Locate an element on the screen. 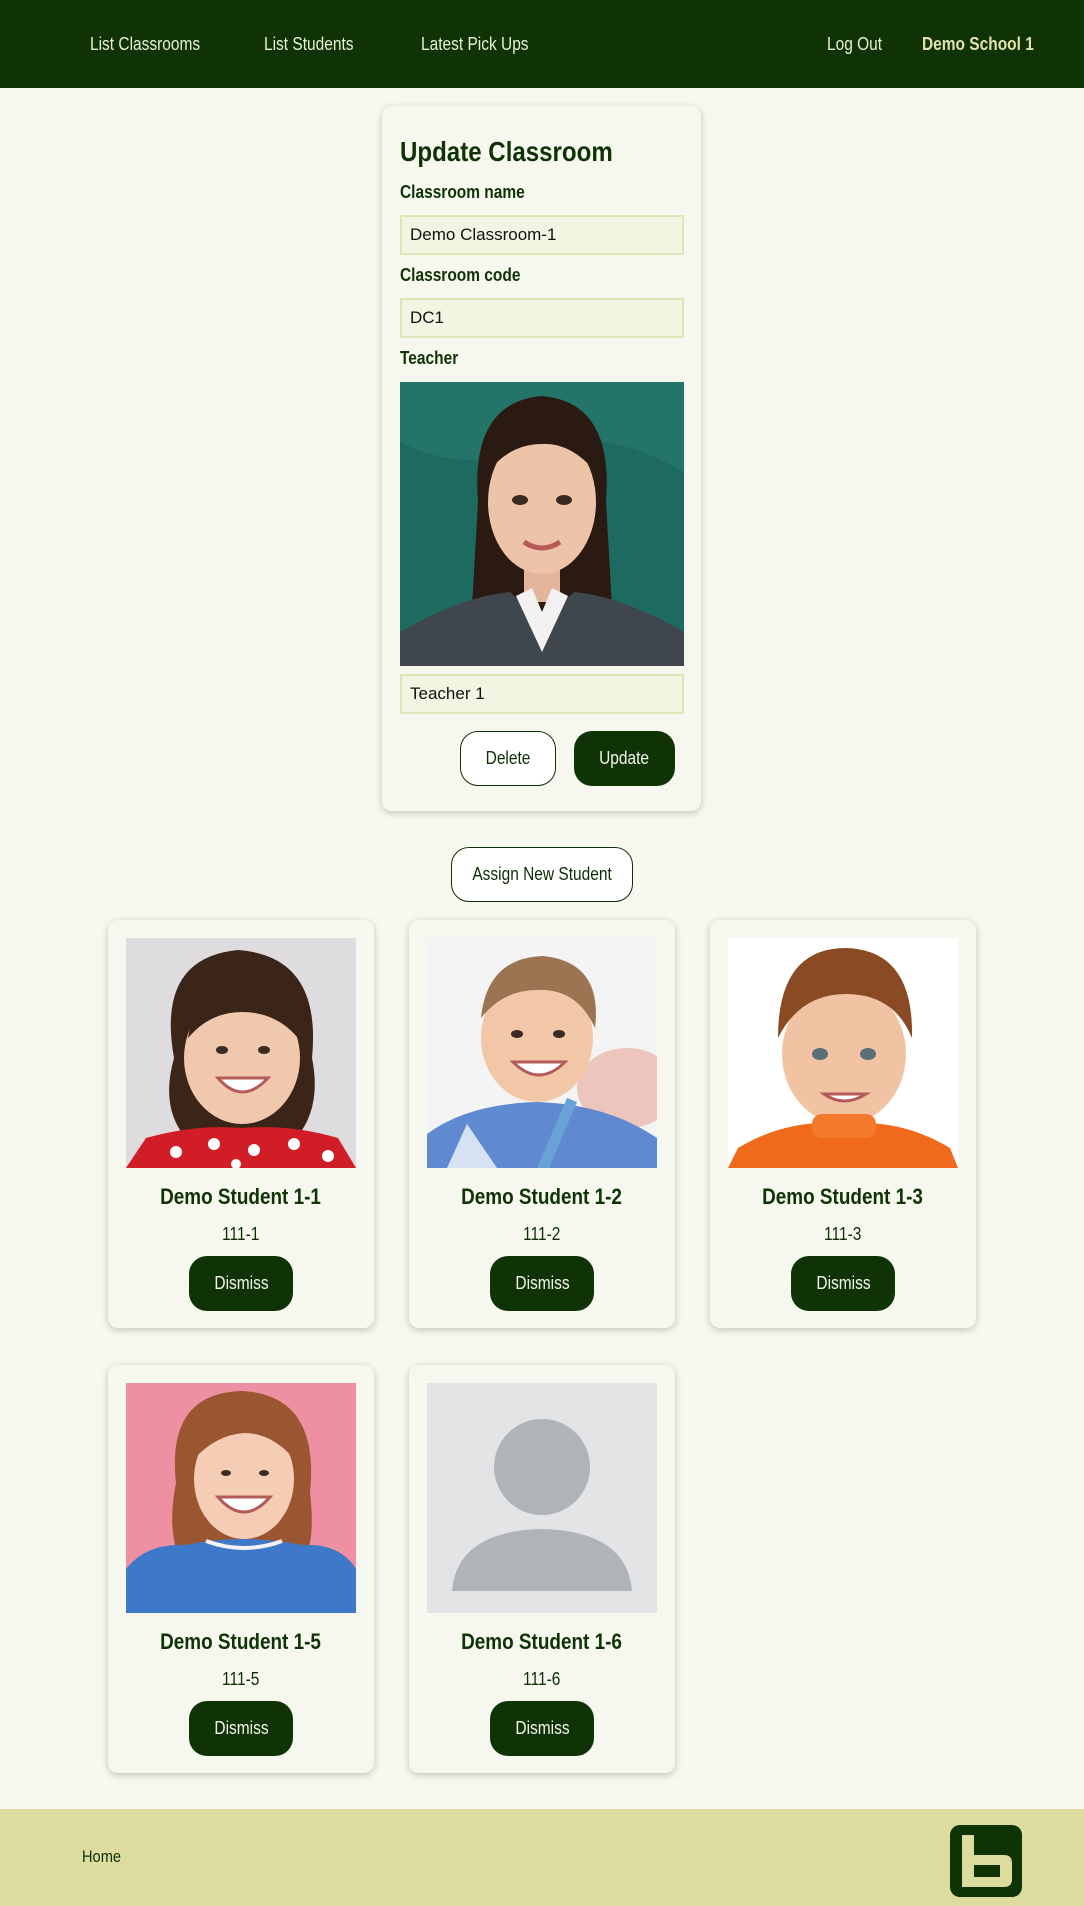 The height and width of the screenshot is (1906, 1084). assign-new-student-button: Assign New Student is located at coordinates (542, 874).